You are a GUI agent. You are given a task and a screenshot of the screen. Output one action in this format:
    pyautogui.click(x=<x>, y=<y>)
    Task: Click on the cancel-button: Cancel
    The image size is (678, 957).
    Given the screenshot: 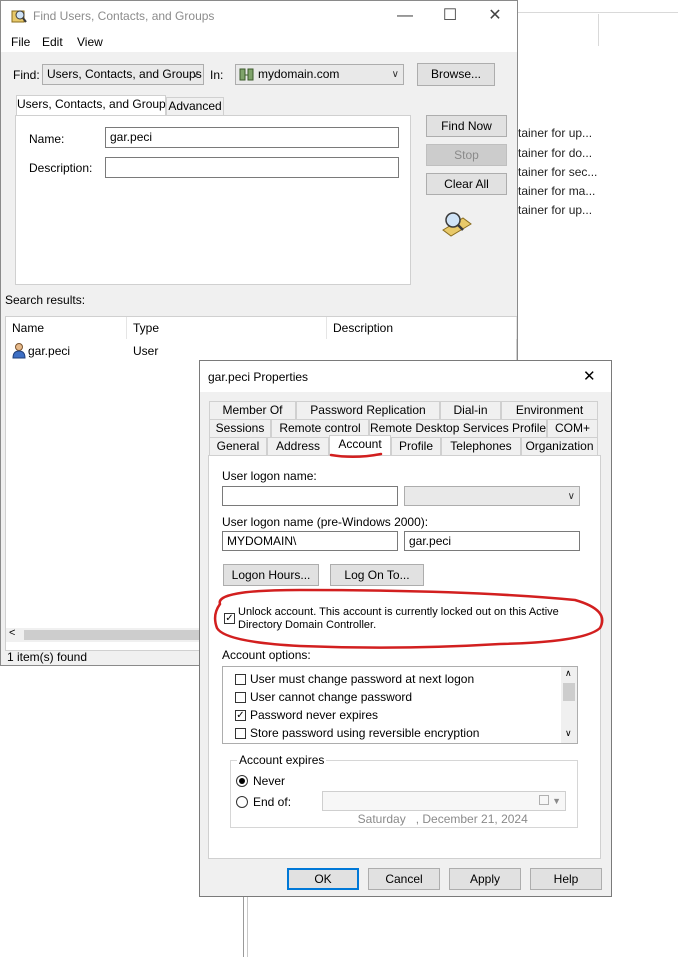 What is the action you would take?
    pyautogui.click(x=404, y=879)
    